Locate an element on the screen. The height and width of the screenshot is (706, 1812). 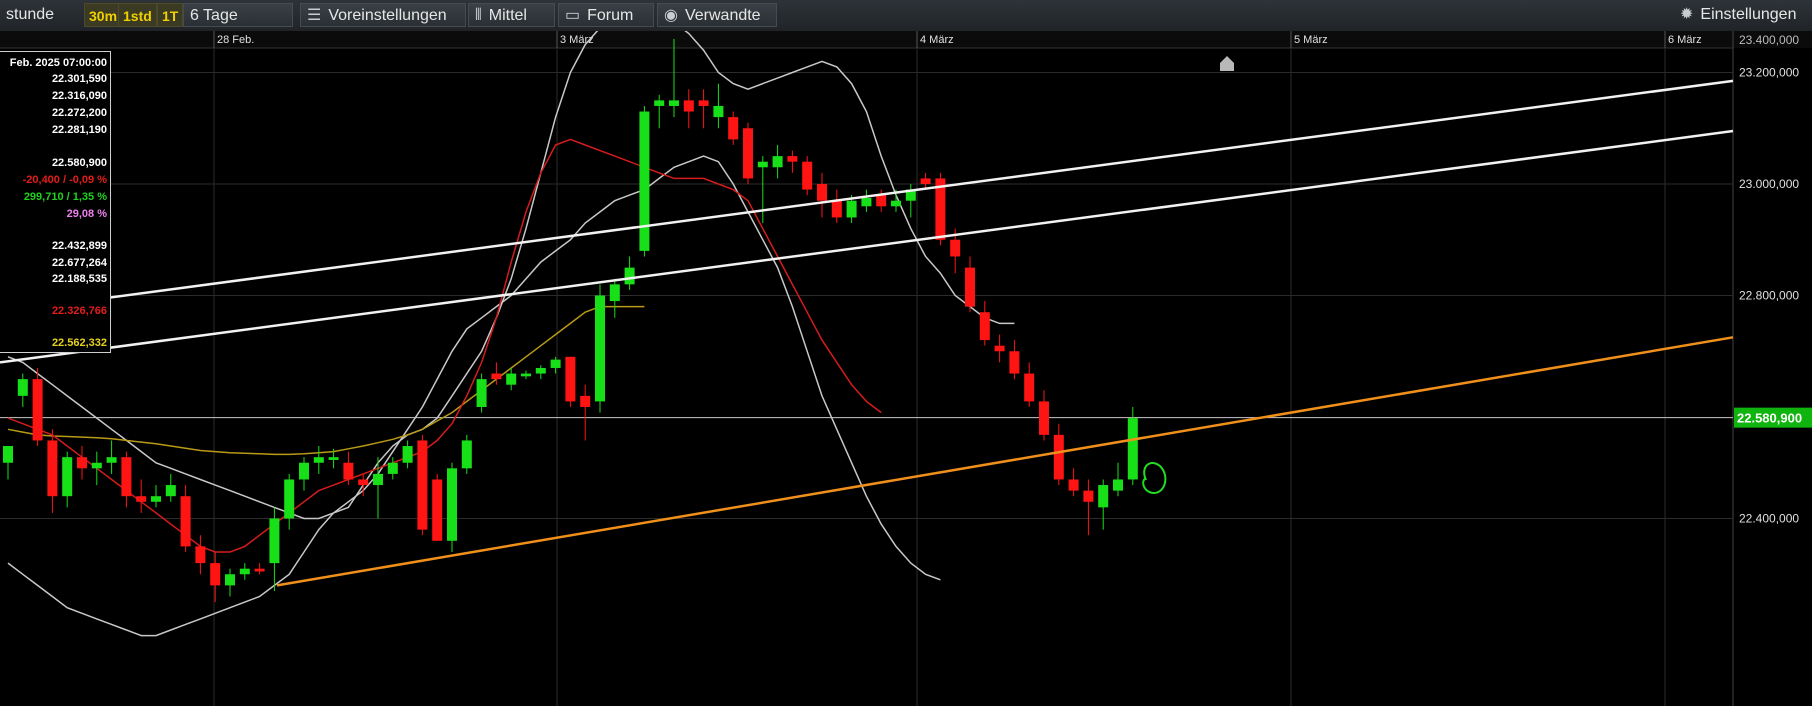
price-tick-label-top: 23.400,000 is located at coordinates (1769, 40).